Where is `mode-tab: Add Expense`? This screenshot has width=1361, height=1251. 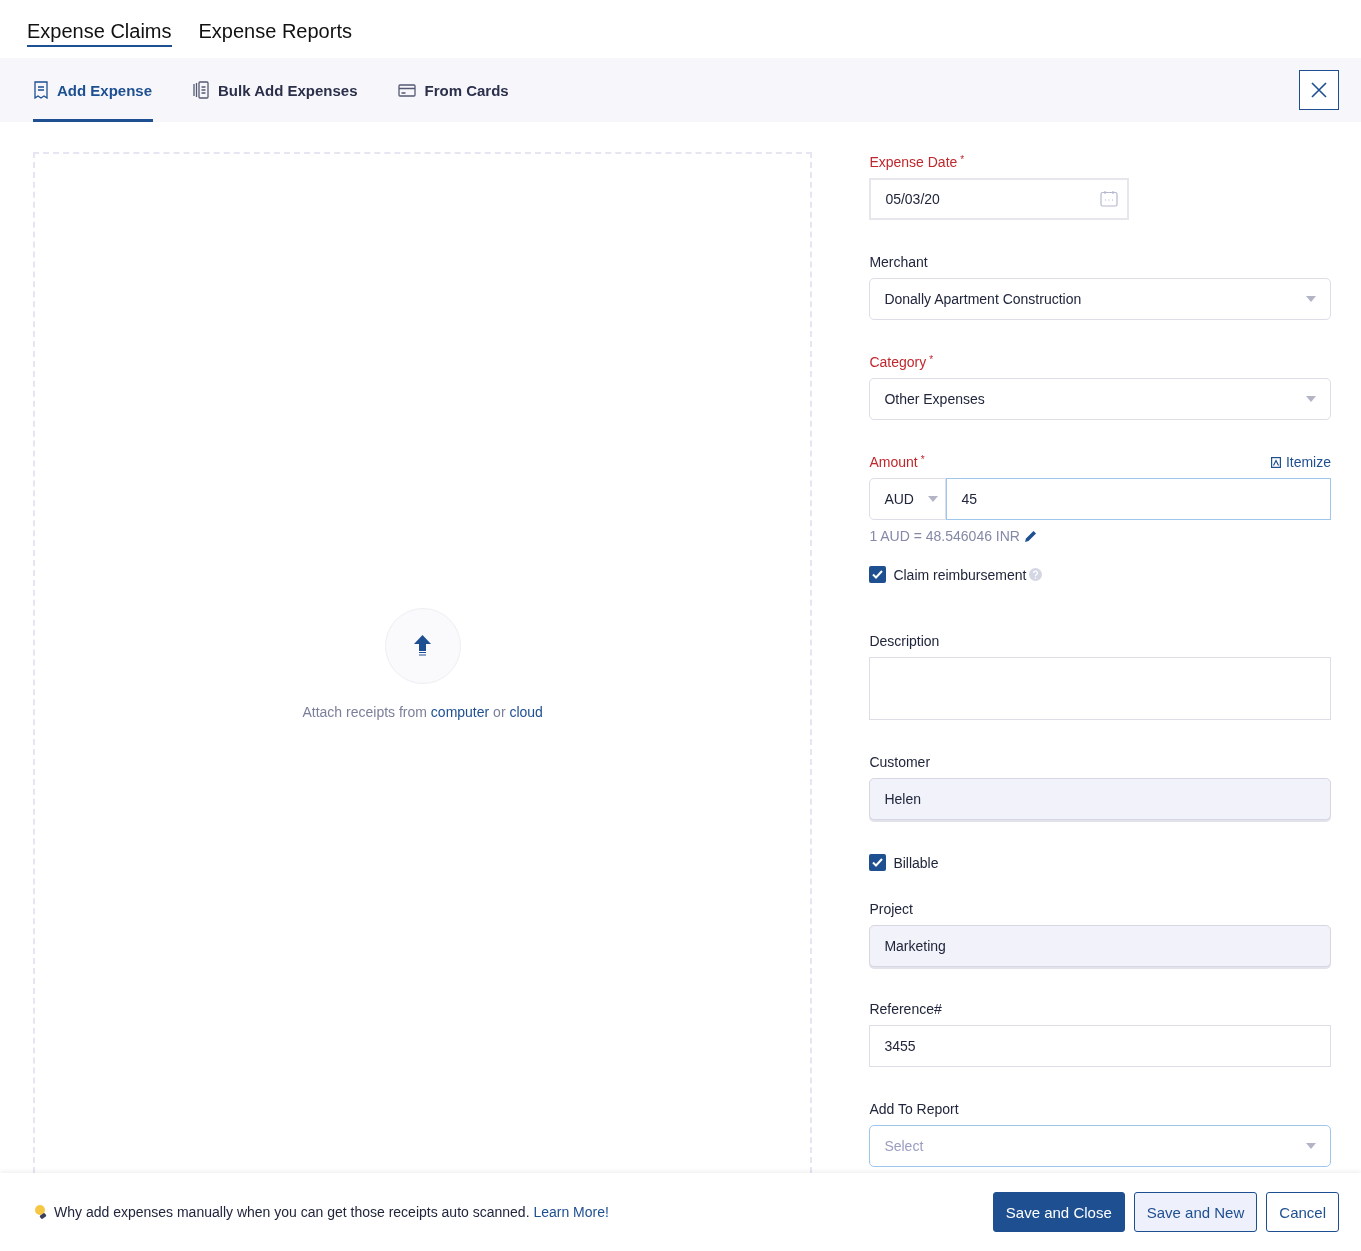
mode-tab: Add Expense is located at coordinates (93, 90).